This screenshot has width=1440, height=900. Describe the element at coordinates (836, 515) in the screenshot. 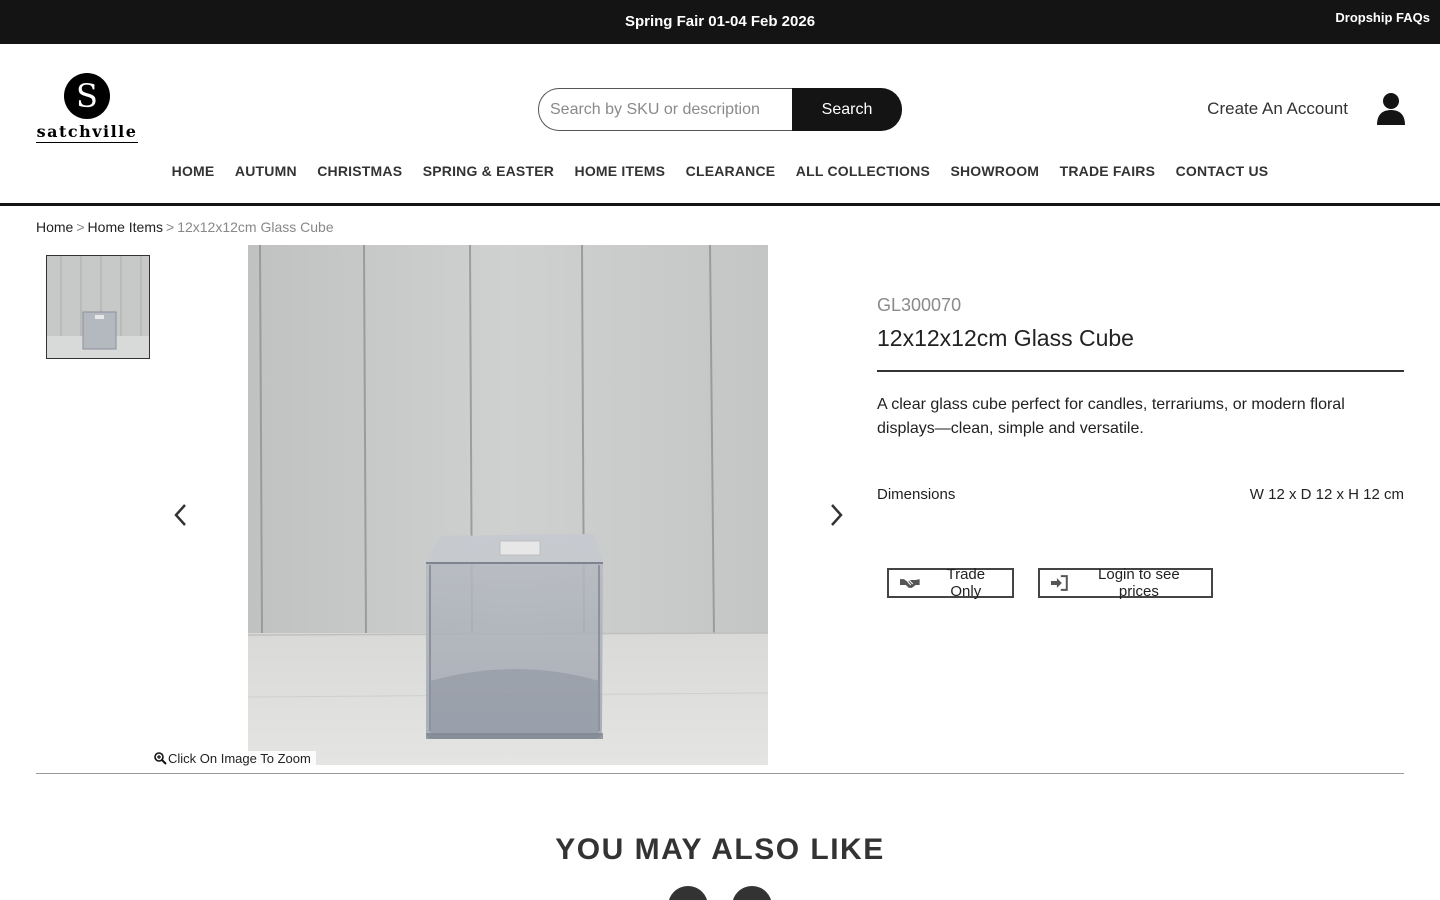

I see `chevron-right-icon` at that location.